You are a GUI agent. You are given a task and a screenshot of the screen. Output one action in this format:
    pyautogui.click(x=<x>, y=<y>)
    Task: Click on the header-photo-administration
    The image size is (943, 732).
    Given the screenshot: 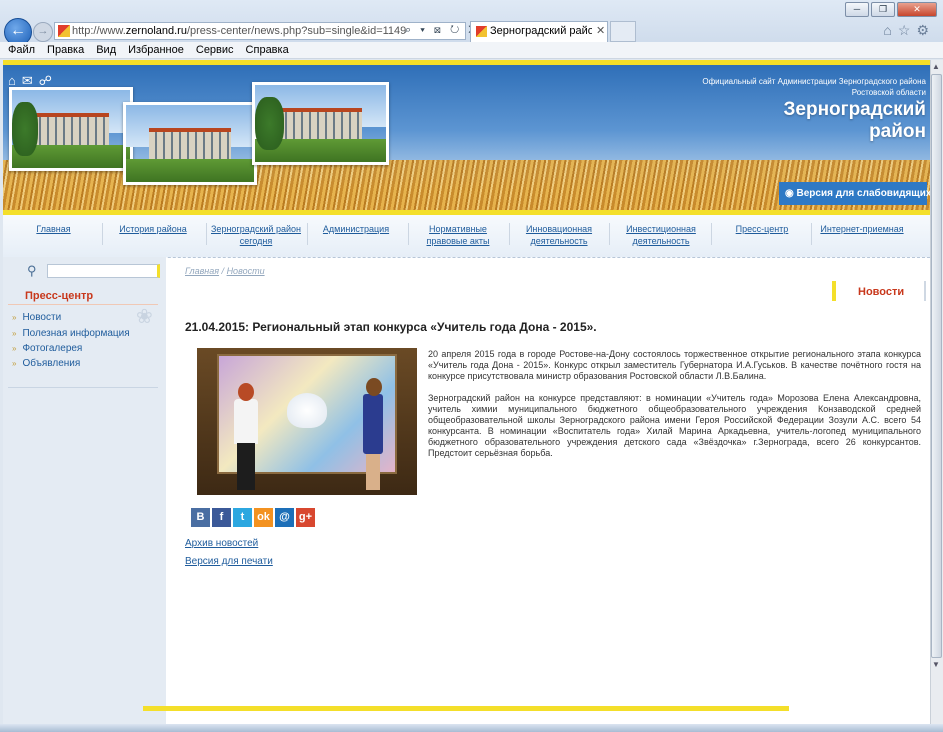 What is the action you would take?
    pyautogui.click(x=320, y=123)
    